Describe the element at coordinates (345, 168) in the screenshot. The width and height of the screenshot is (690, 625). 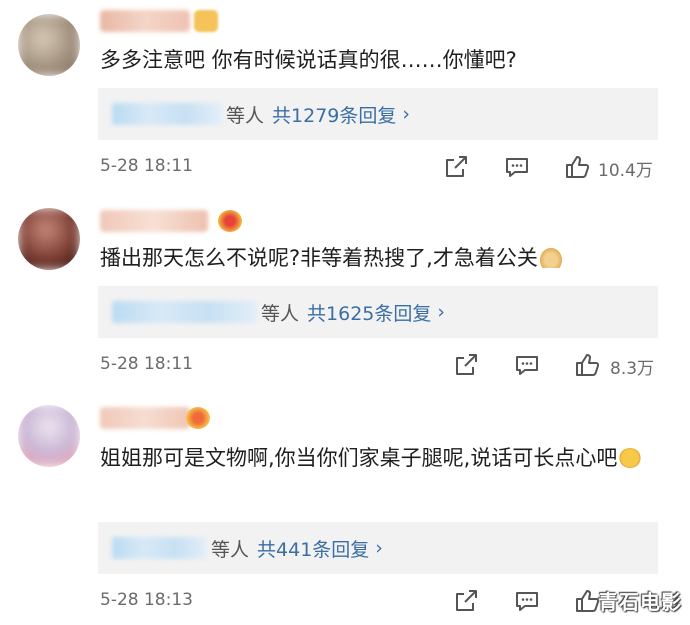
I see `comment-footer: 5-28 18:11 10.4万` at that location.